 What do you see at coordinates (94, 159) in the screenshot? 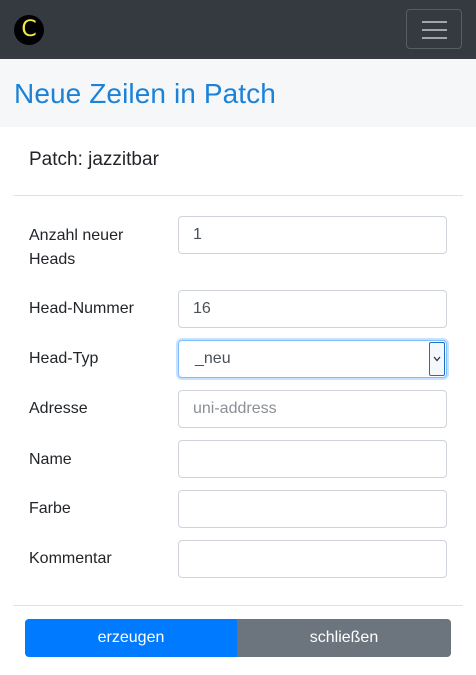
I see `patch-label: Patch: jazzitbar` at bounding box center [94, 159].